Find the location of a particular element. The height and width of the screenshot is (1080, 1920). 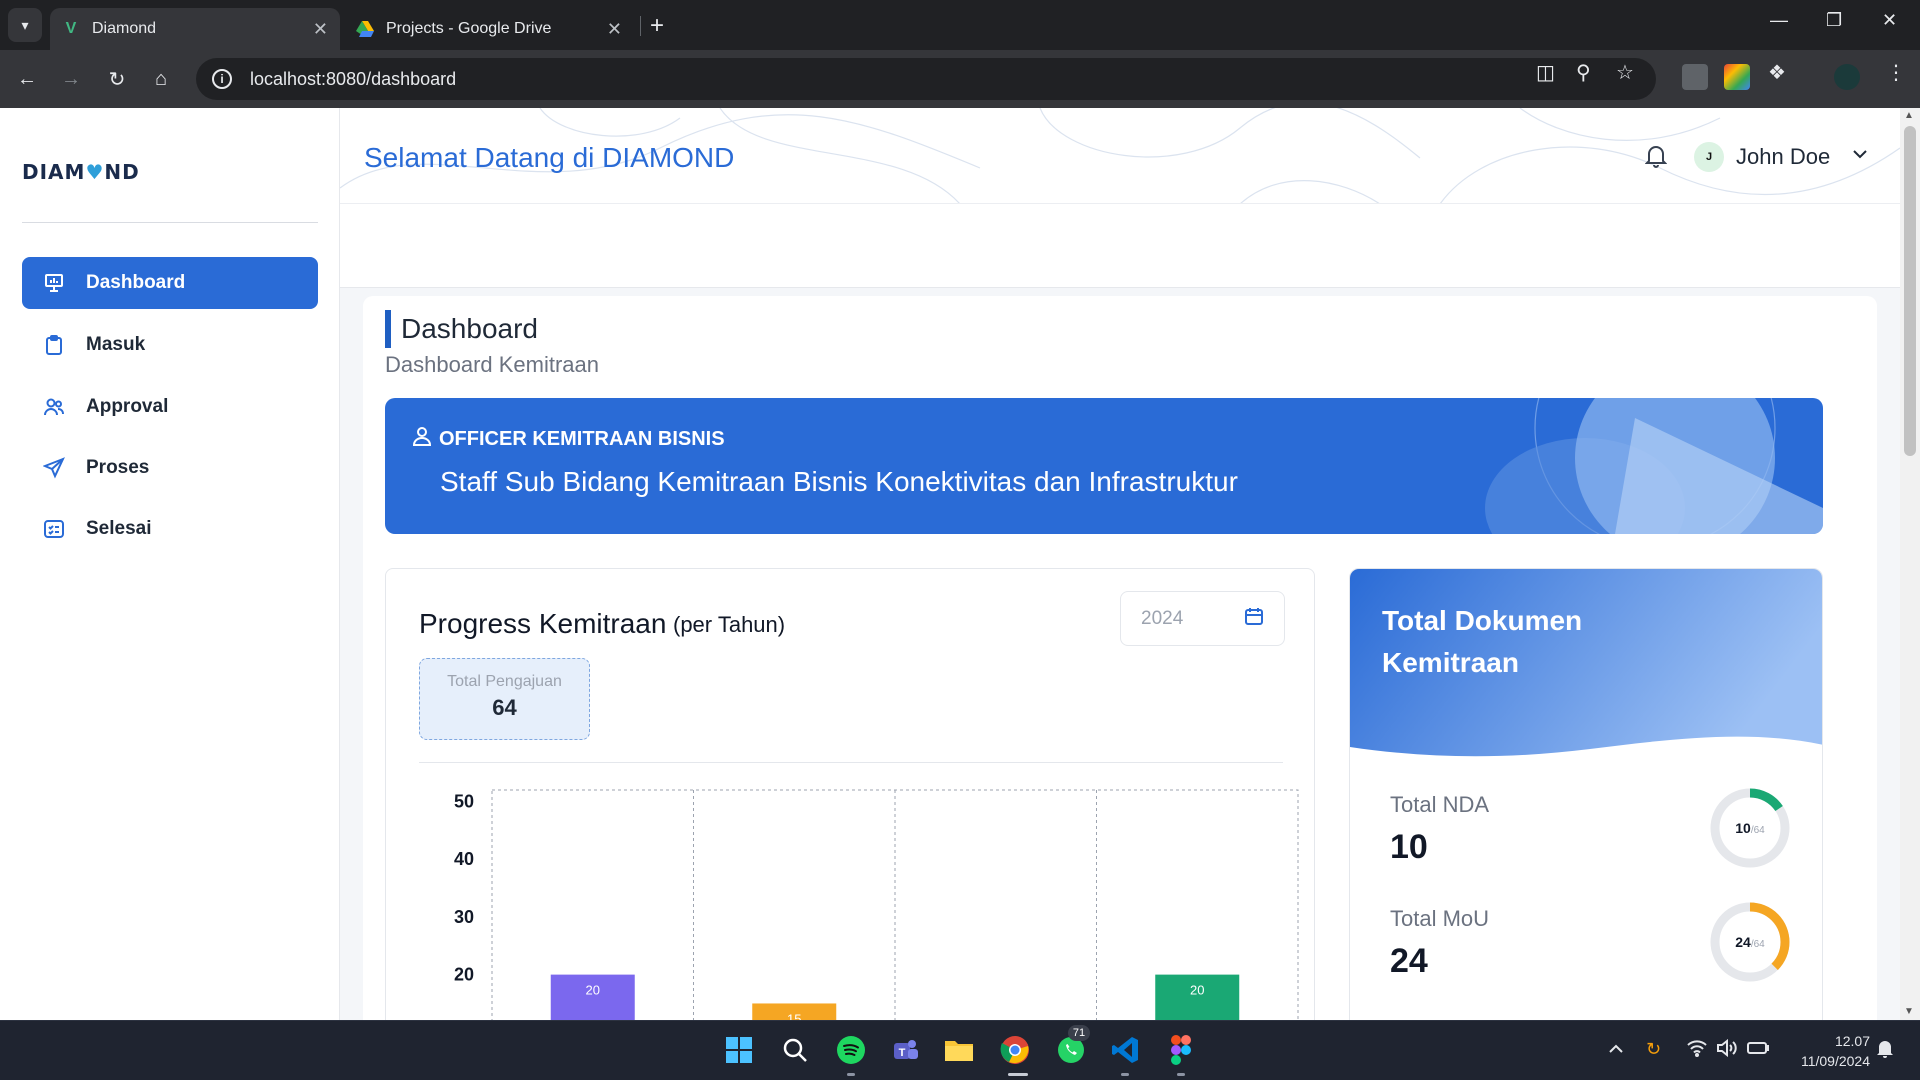

progress-bar-chart: 1020304050201520 is located at coordinates (876, 904).